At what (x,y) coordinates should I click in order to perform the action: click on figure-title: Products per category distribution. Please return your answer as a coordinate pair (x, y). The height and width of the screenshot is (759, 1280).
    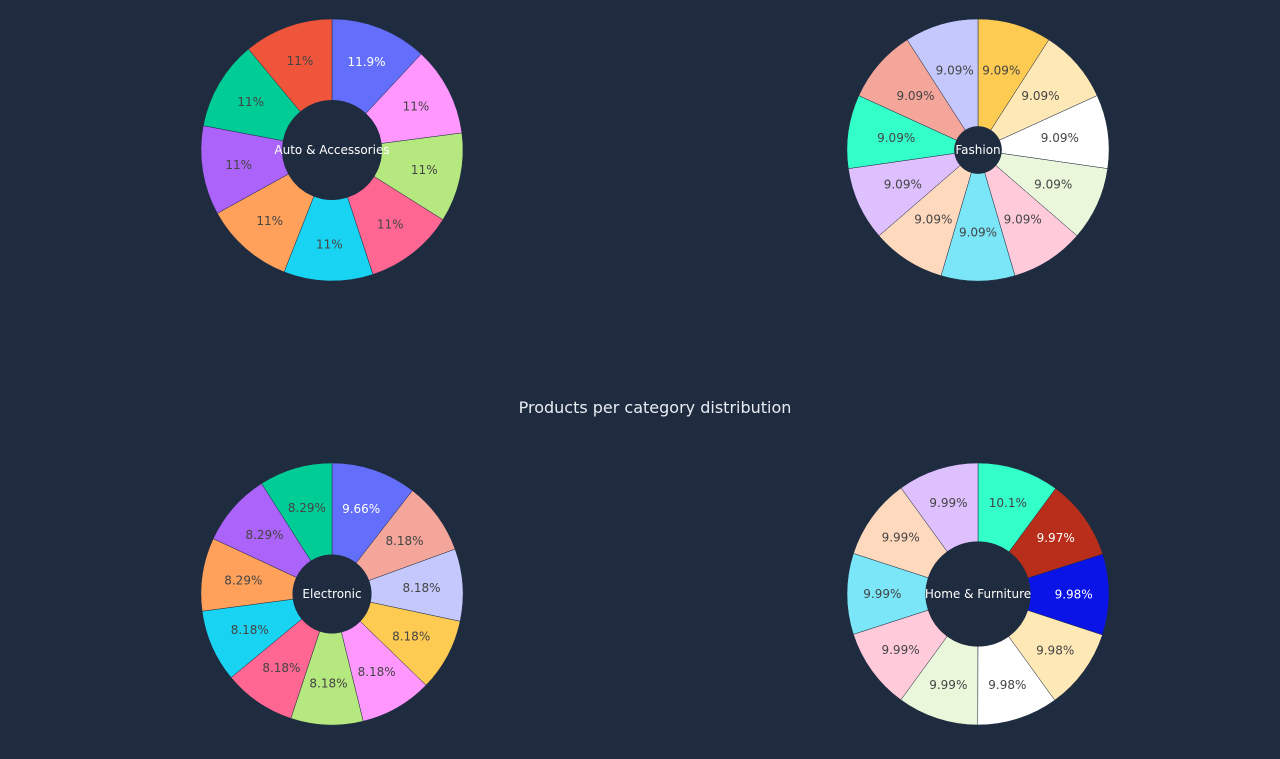
    Looking at the image, I should click on (655, 407).